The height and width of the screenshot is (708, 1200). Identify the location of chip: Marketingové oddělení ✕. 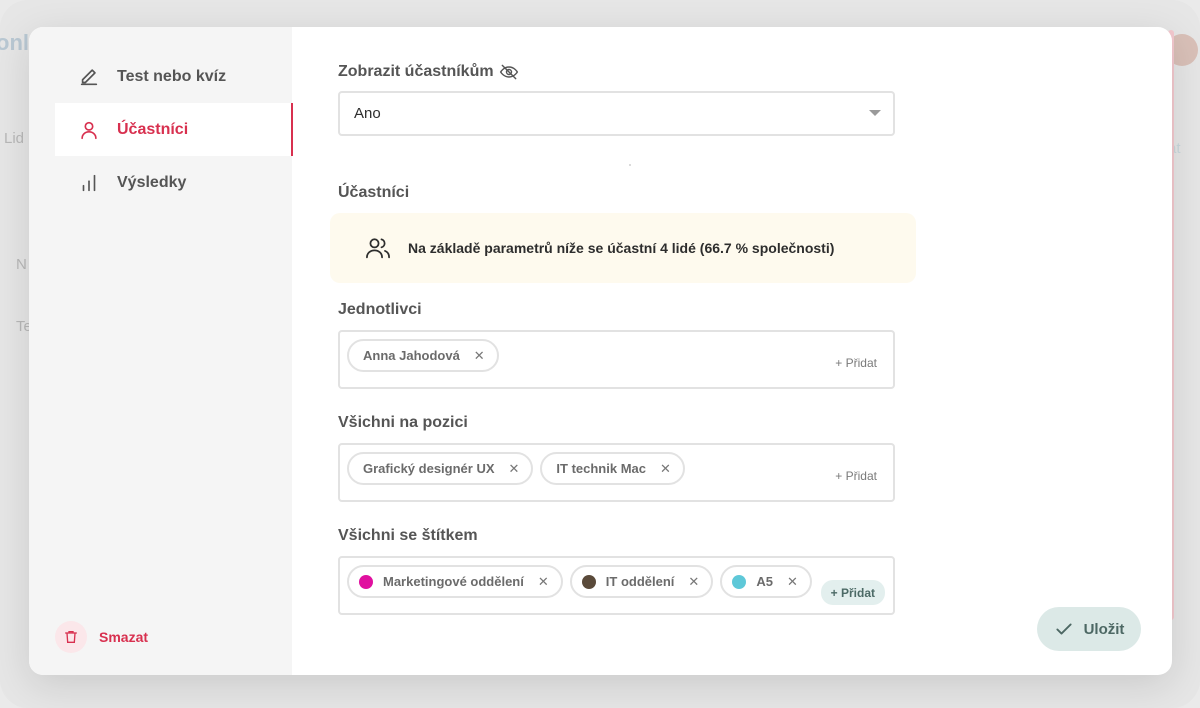
(455, 581).